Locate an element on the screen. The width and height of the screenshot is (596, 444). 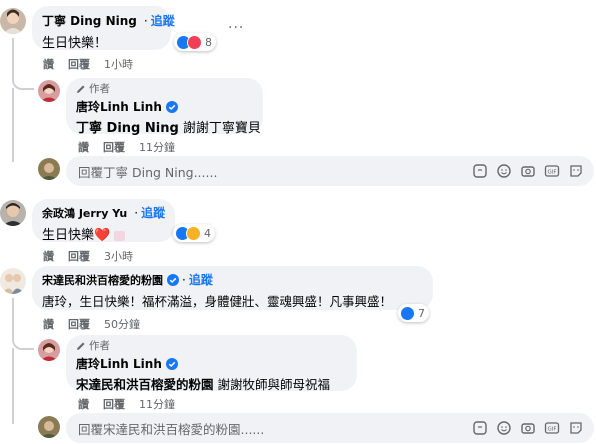
comment-actions: 讚 回覆 3小時 is located at coordinates (88, 256).